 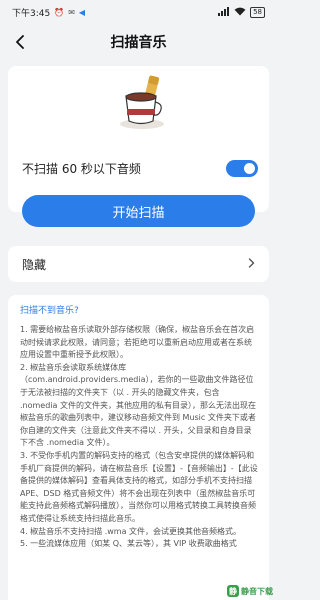 I want to click on status-bar: 下午3:45 ⏰ ✉ ◀ 58, so click(x=138, y=12).